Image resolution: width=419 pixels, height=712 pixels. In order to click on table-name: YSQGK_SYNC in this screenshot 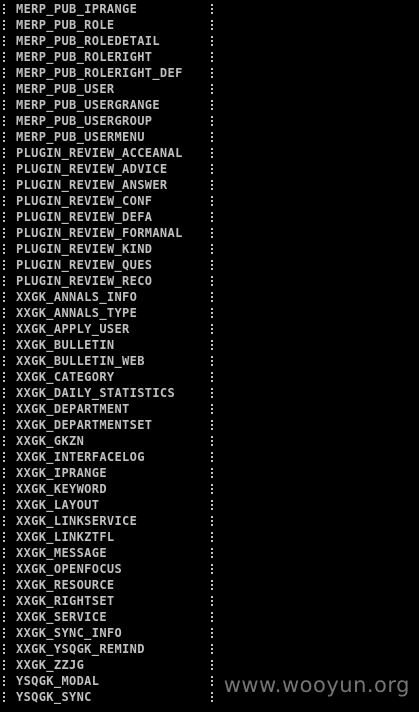, I will do `click(54, 697)`.